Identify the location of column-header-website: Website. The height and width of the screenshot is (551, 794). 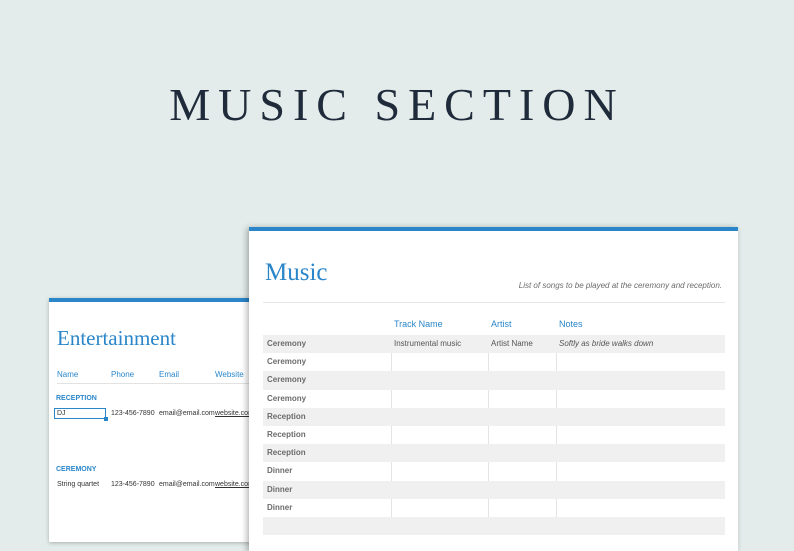
(229, 374).